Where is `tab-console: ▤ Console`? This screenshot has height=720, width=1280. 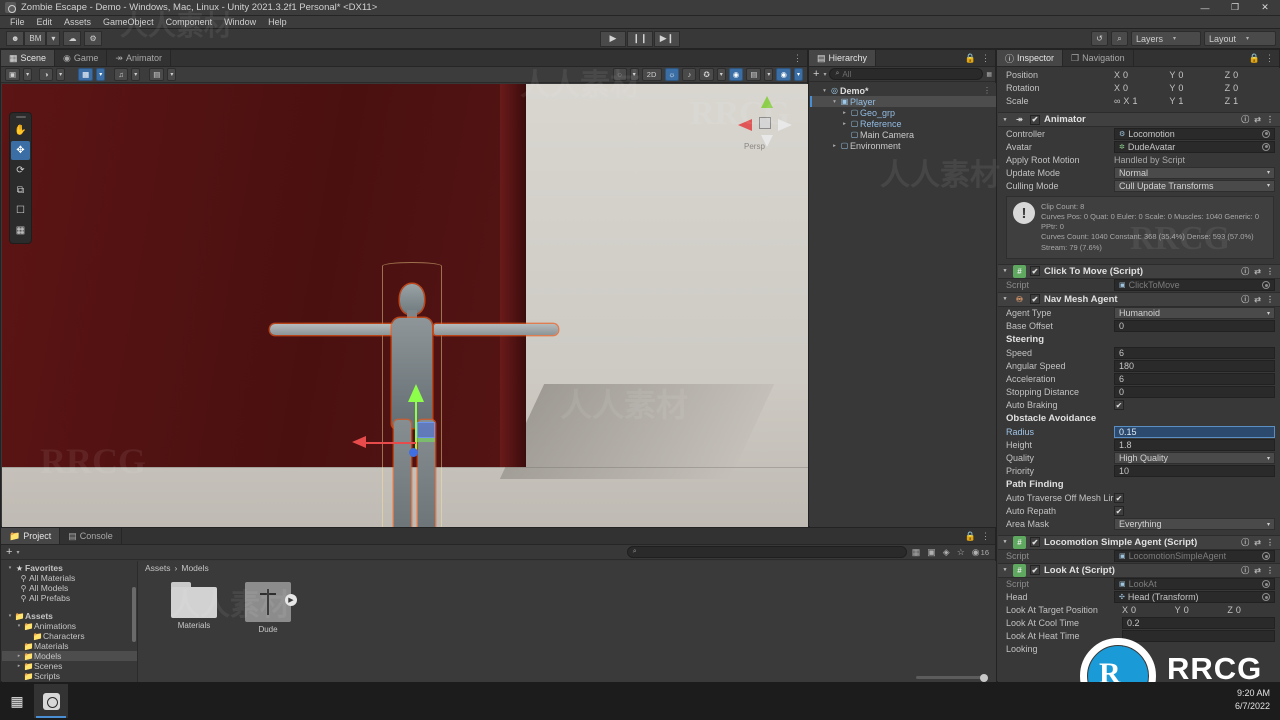 tab-console: ▤ Console is located at coordinates (91, 536).